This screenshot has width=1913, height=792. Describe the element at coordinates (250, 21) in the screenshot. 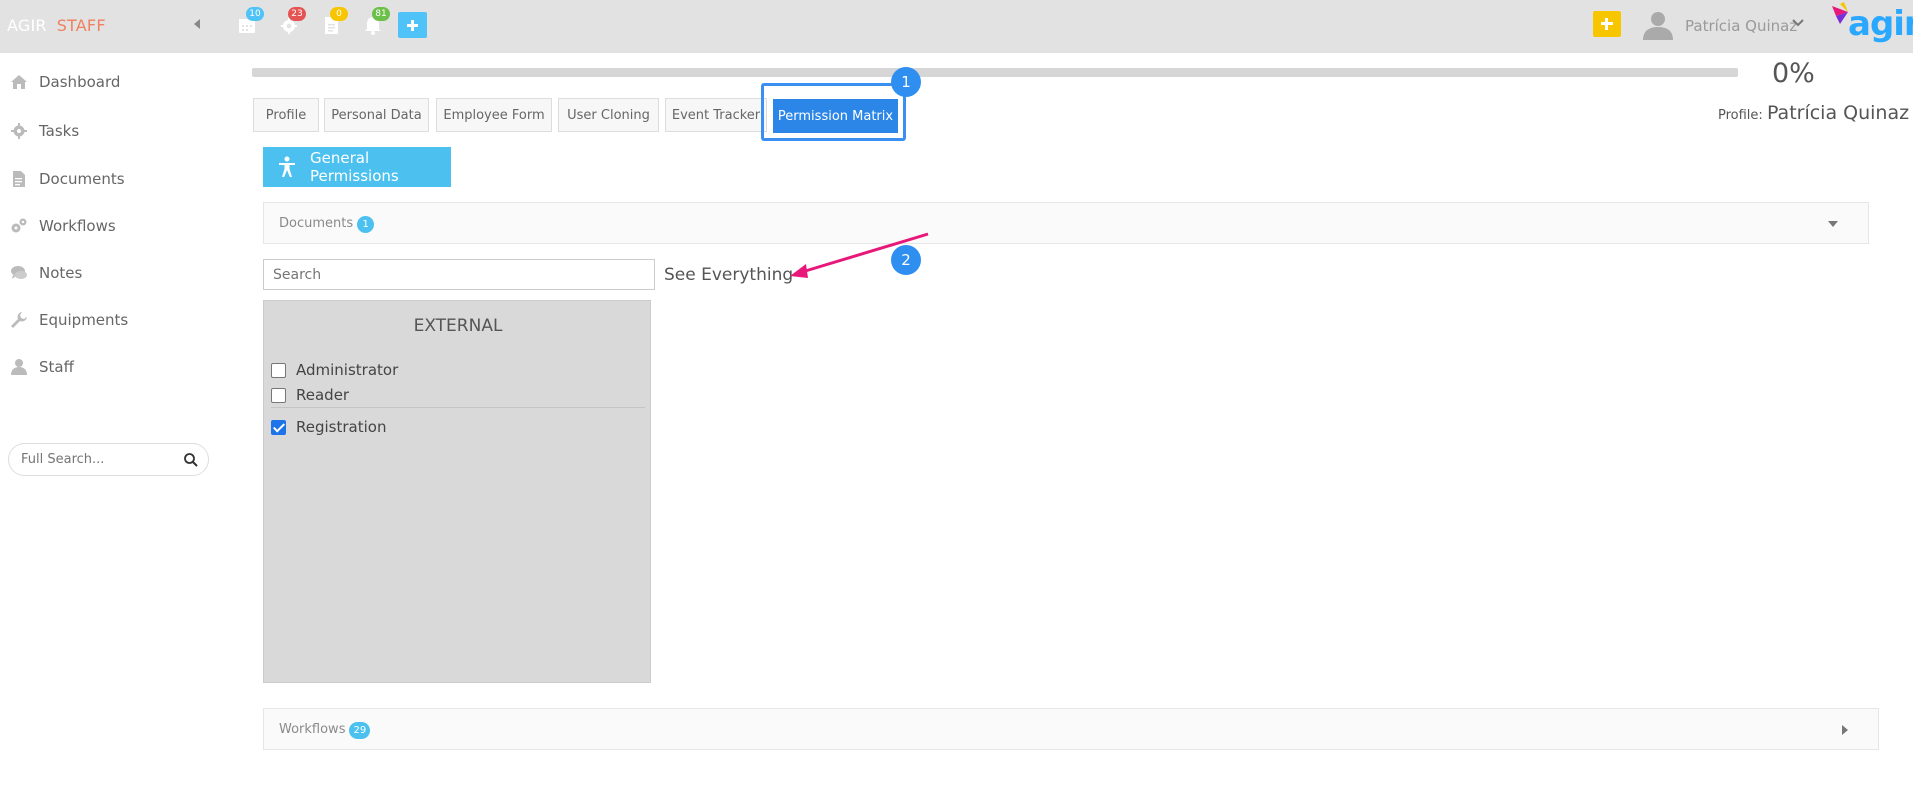

I see `calendar-icon: 10` at that location.